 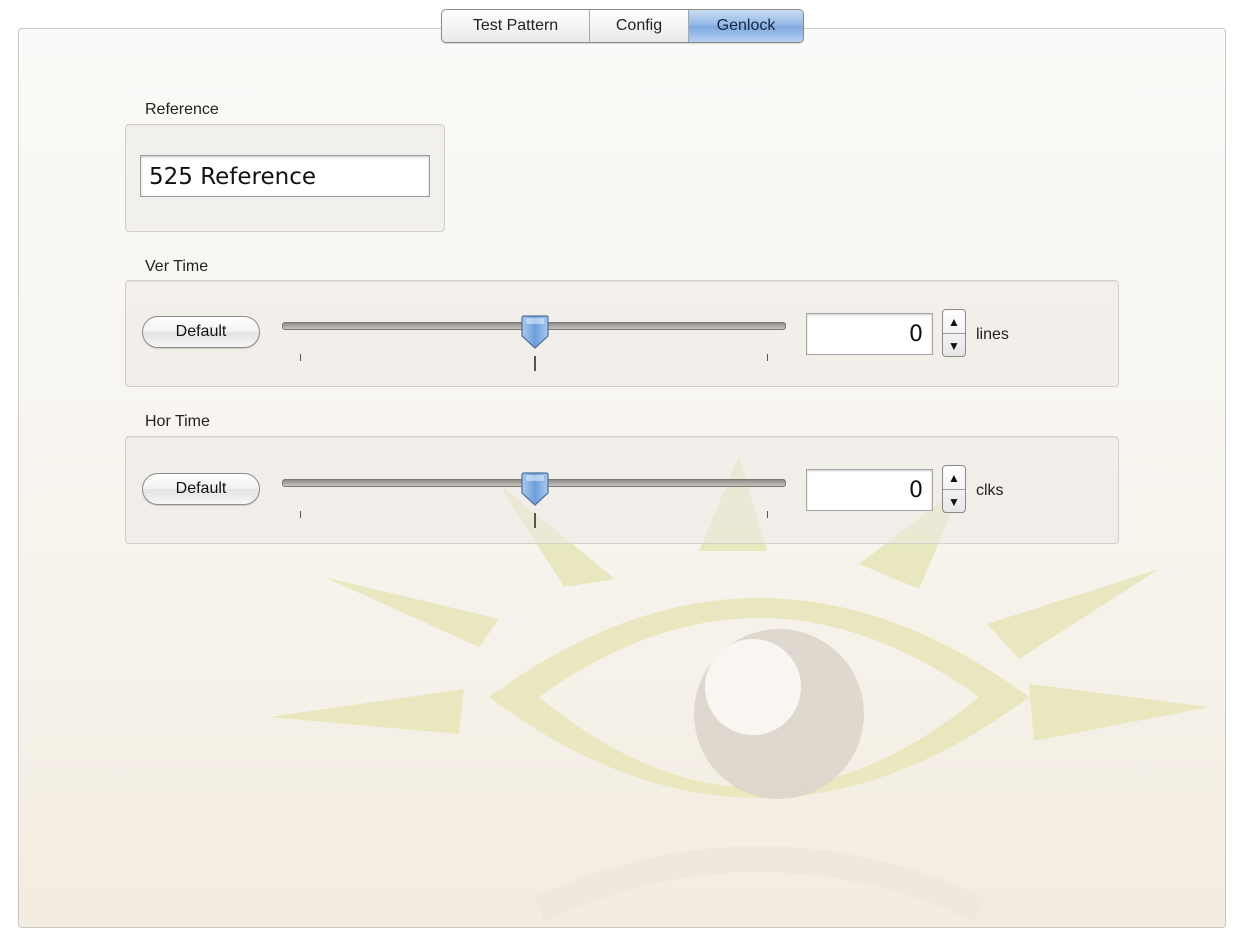 I want to click on ver-time-value-field: 0, so click(x=869, y=334).